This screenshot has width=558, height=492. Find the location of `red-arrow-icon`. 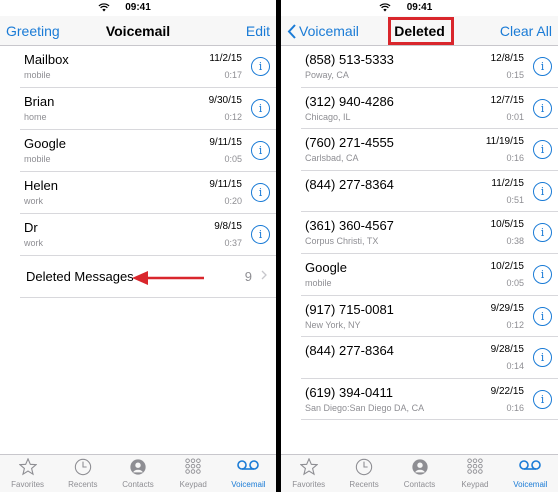

red-arrow-icon is located at coordinates (168, 278).